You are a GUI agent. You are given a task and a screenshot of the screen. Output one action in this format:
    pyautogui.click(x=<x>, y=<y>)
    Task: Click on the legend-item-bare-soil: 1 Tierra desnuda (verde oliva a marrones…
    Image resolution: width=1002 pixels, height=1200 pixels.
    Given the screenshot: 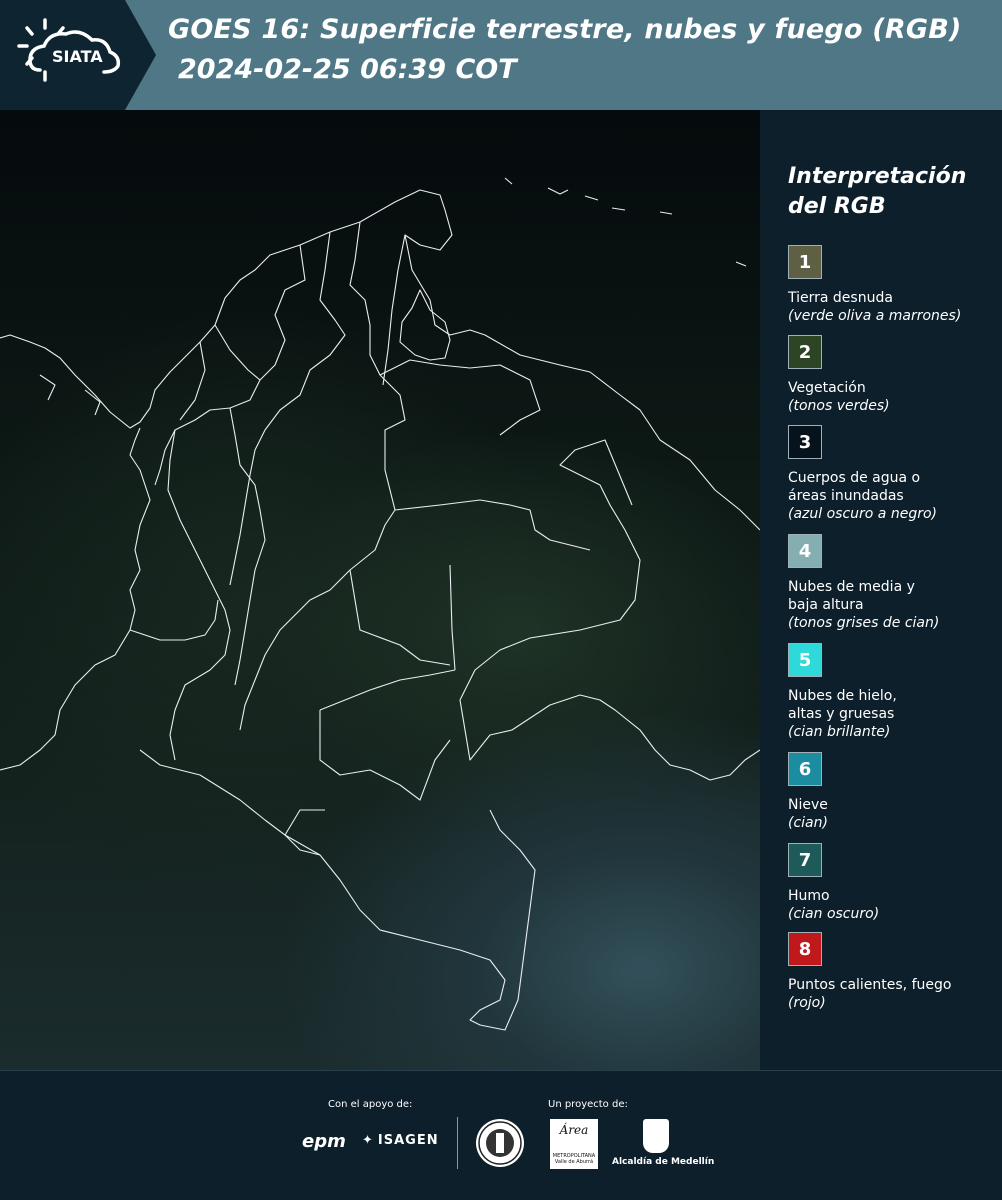 What is the action you would take?
    pyautogui.click(x=893, y=285)
    